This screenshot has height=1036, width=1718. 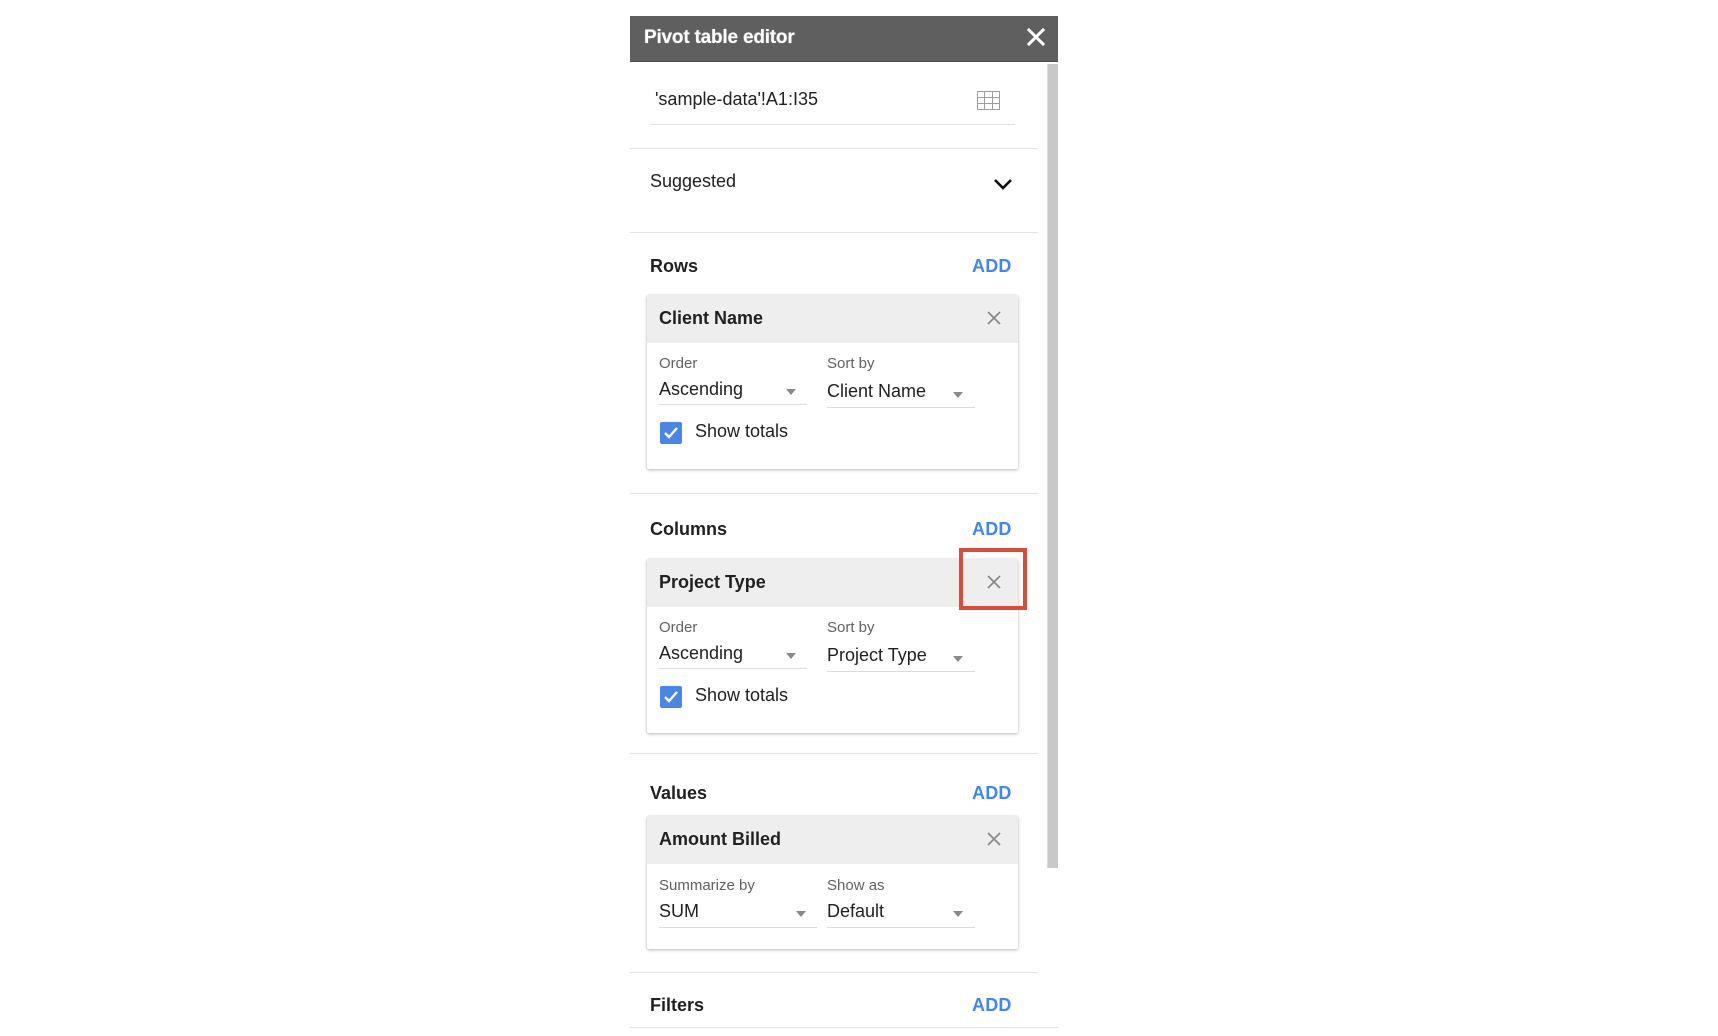 I want to click on suggested-toggle: Suggested, so click(x=693, y=181).